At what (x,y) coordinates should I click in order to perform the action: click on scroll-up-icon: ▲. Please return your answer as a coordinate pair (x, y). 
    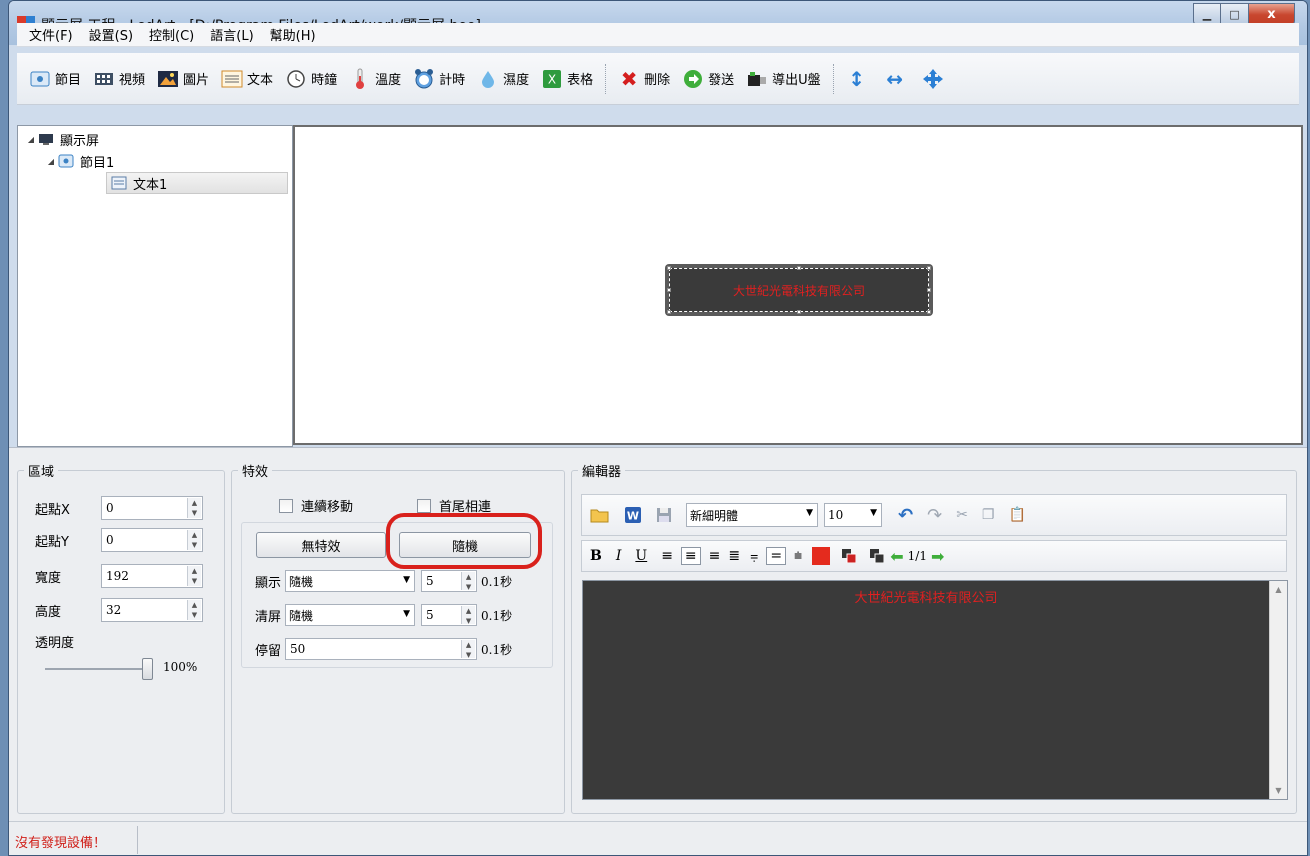
    Looking at the image, I should click on (1278, 589).